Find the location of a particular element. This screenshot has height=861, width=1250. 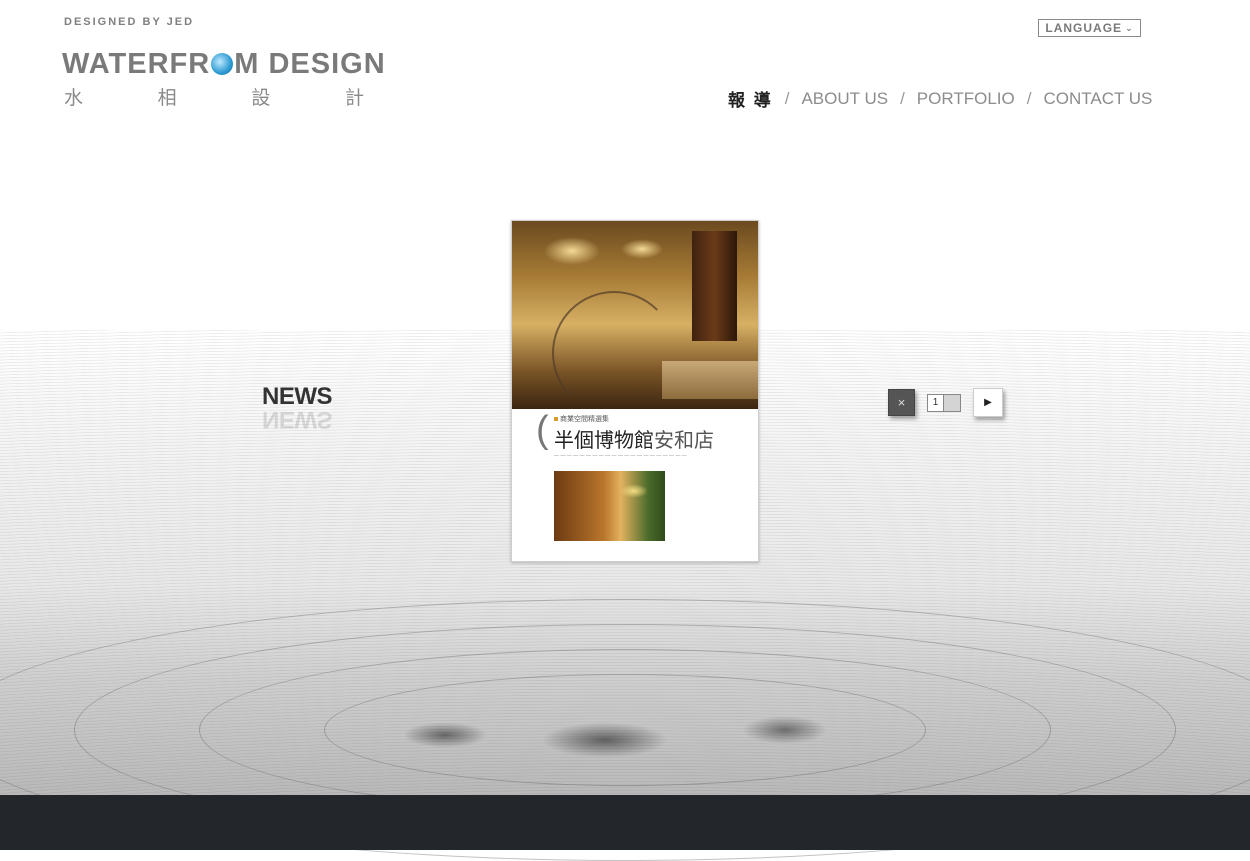

chevron-down-icon: ⌄ is located at coordinates (1129, 27).